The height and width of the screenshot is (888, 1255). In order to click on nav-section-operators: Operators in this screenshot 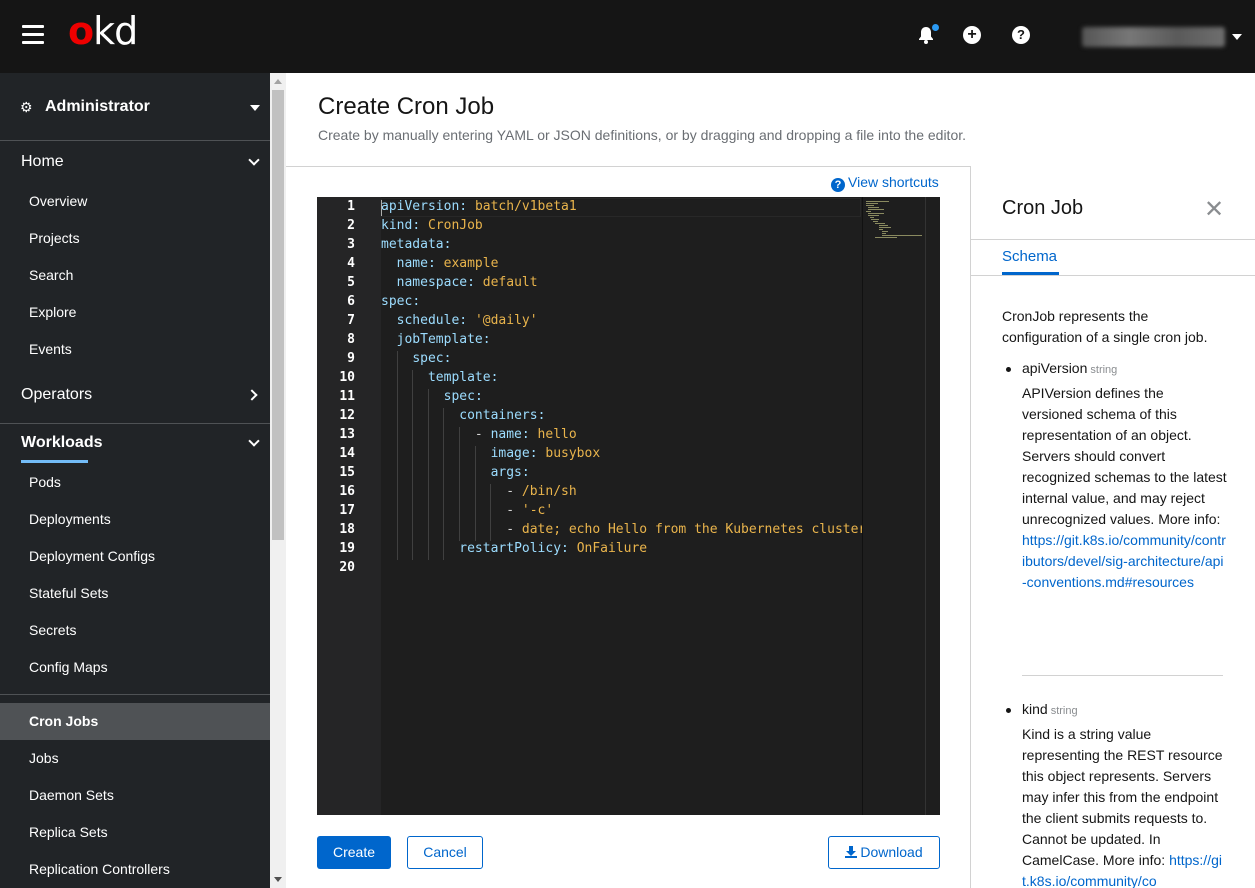, I will do `click(135, 401)`.